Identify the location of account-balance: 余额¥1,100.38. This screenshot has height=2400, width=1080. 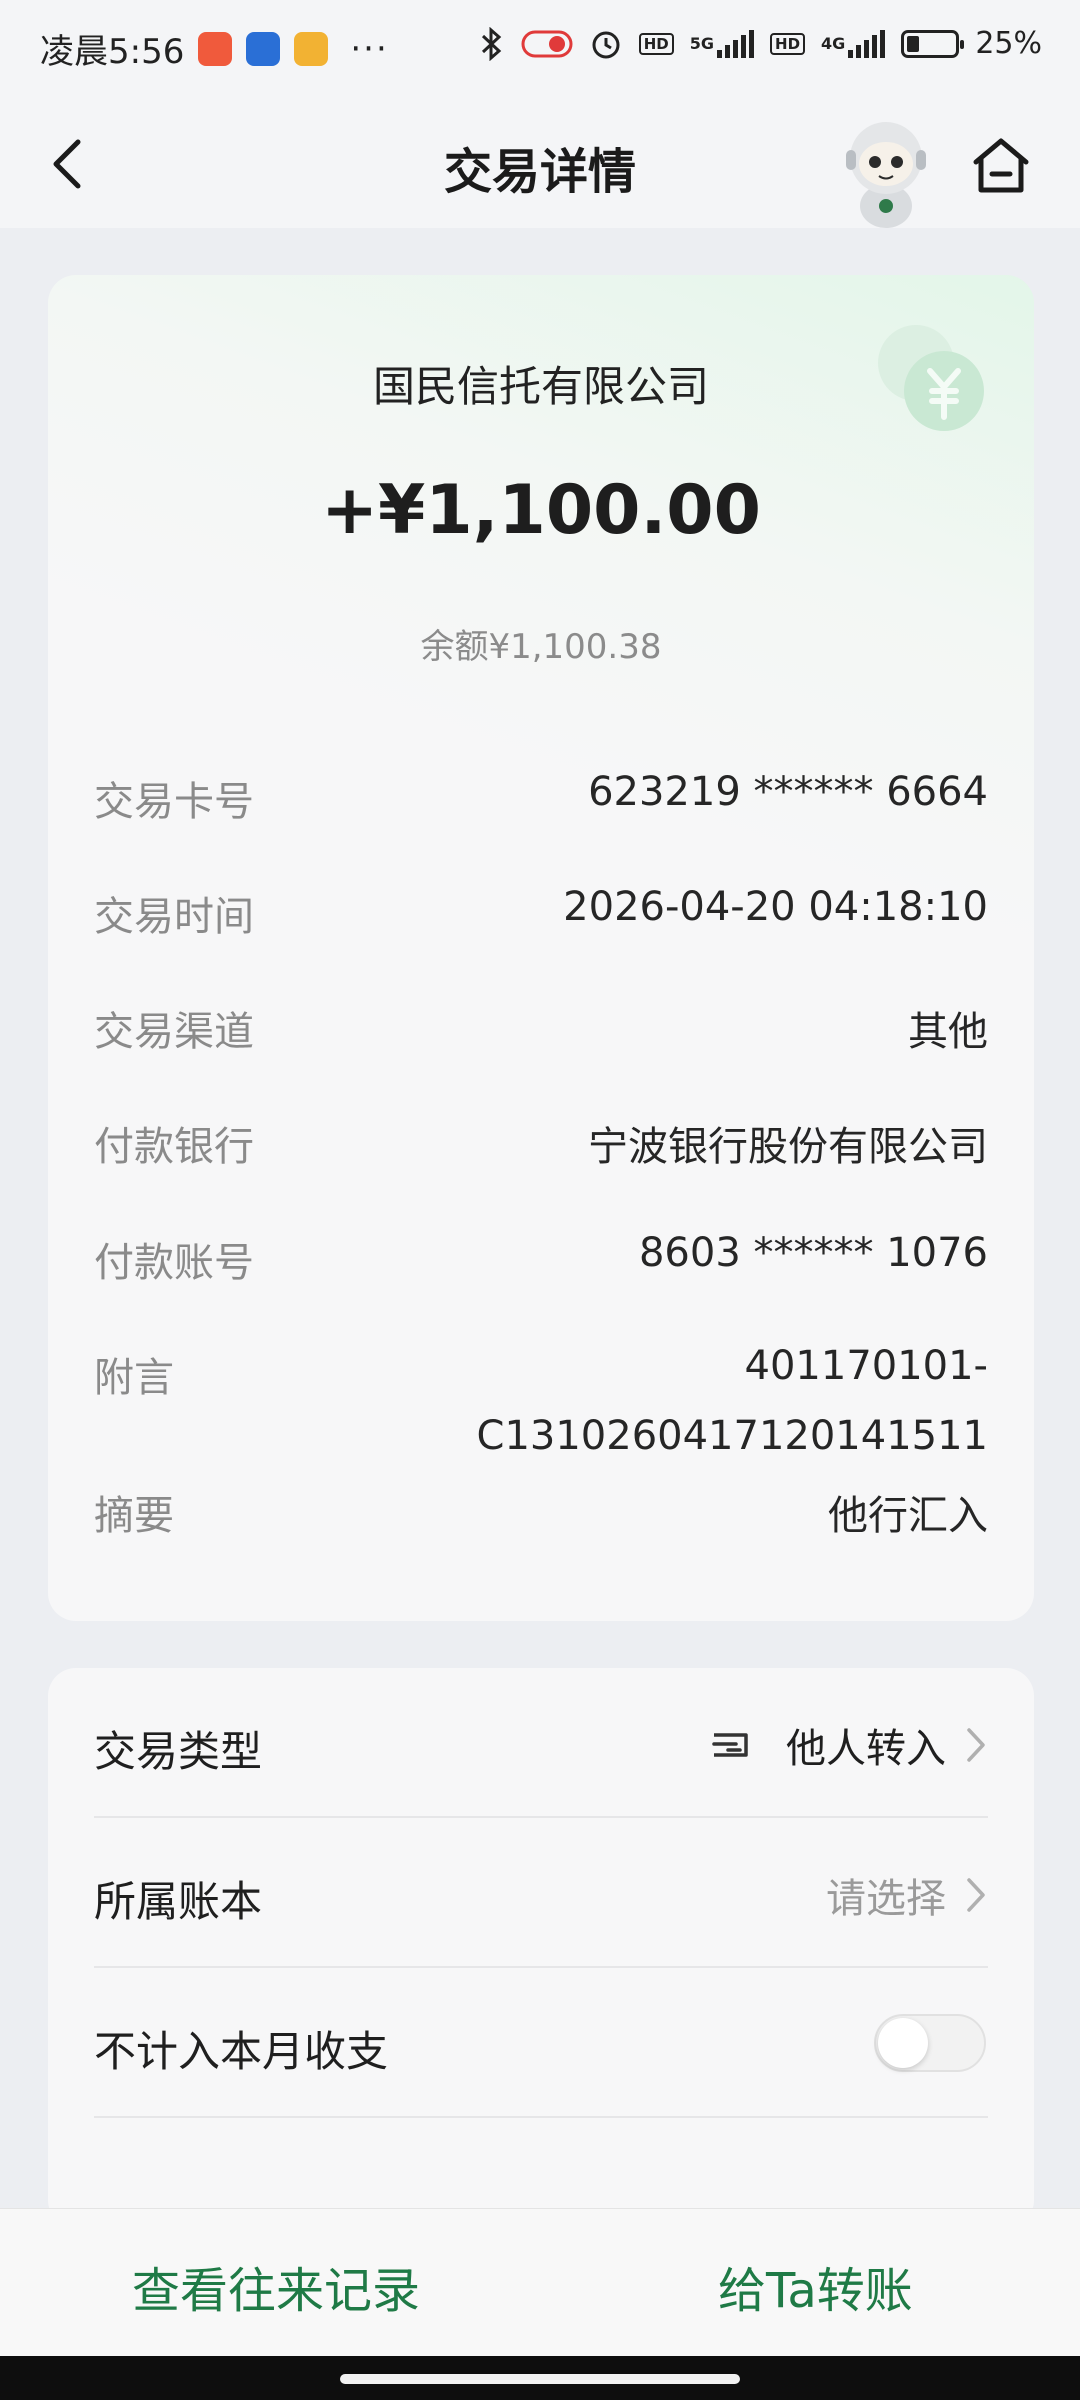
(541, 647).